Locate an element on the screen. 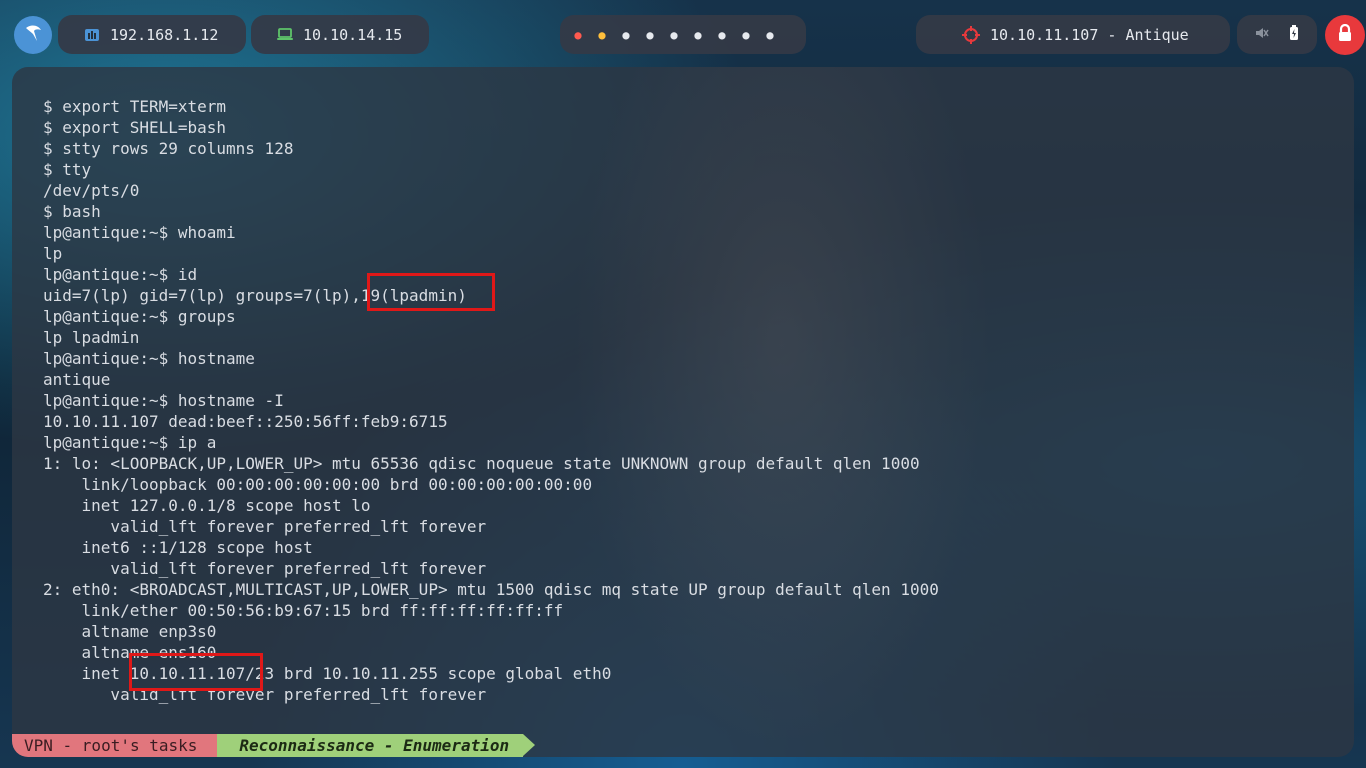  app-menu-button is located at coordinates (33, 35).